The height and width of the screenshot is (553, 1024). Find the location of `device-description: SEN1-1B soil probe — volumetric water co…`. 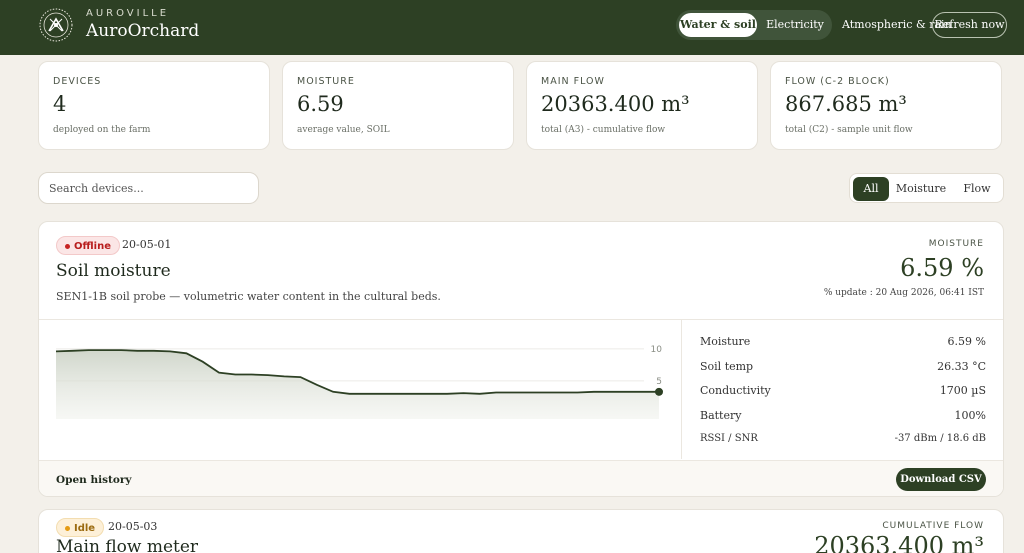

device-description: SEN1-1B soil probe — volumetric water co… is located at coordinates (248, 296).